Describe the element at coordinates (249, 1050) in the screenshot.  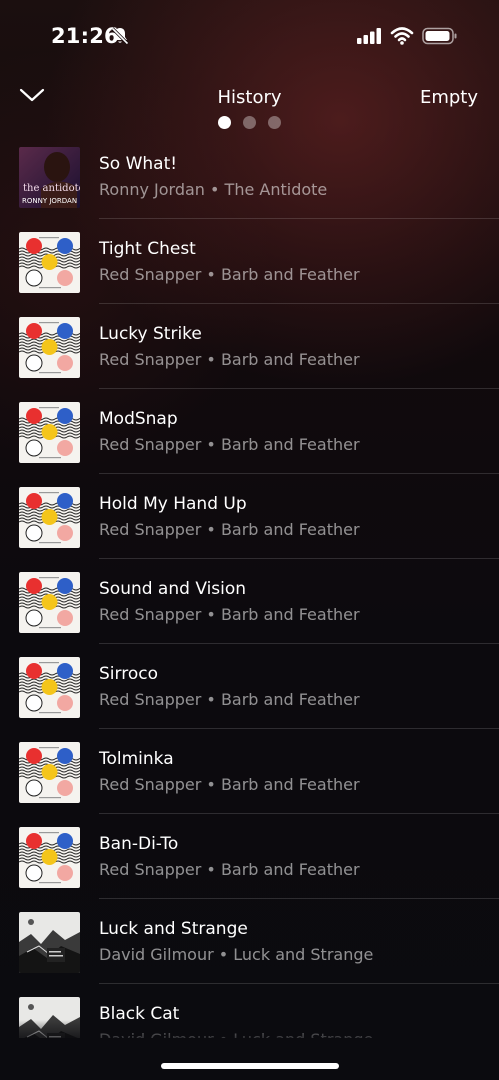
I see `bottom-fade` at that location.